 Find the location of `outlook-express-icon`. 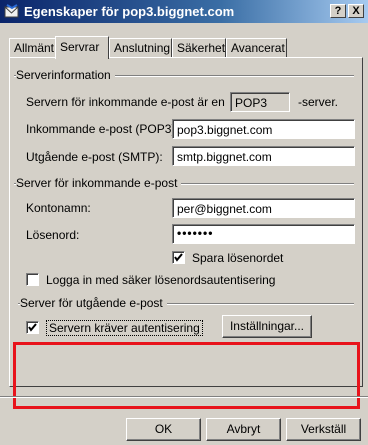

outlook-express-icon is located at coordinates (12, 11).